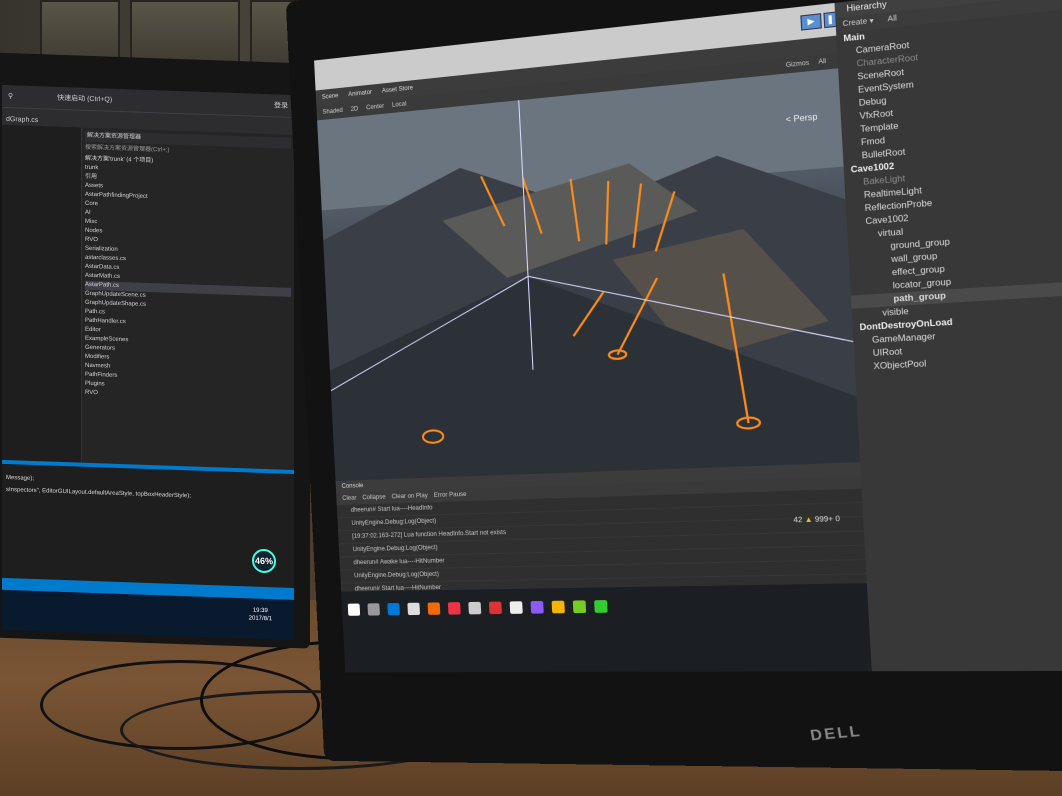  Describe the element at coordinates (837, 520) in the screenshot. I see `error-count: 0` at that location.